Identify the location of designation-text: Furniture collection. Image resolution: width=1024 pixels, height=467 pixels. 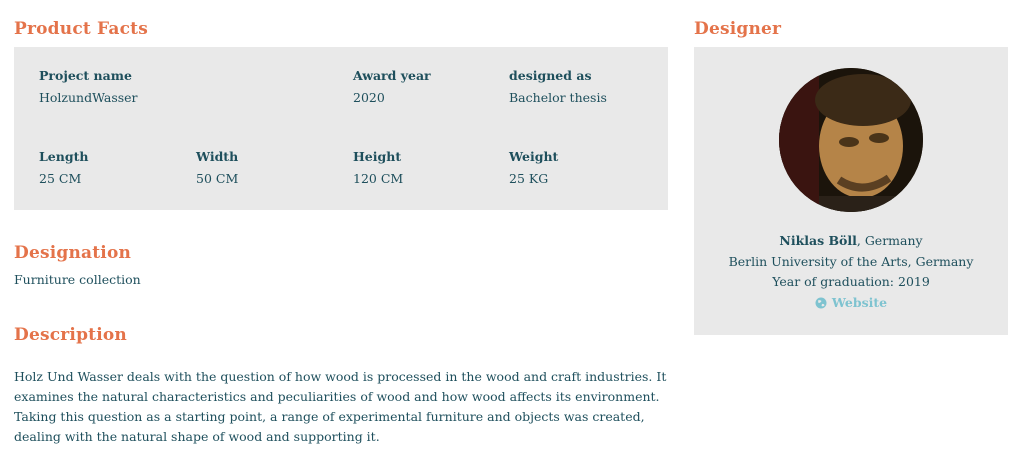
(77, 279).